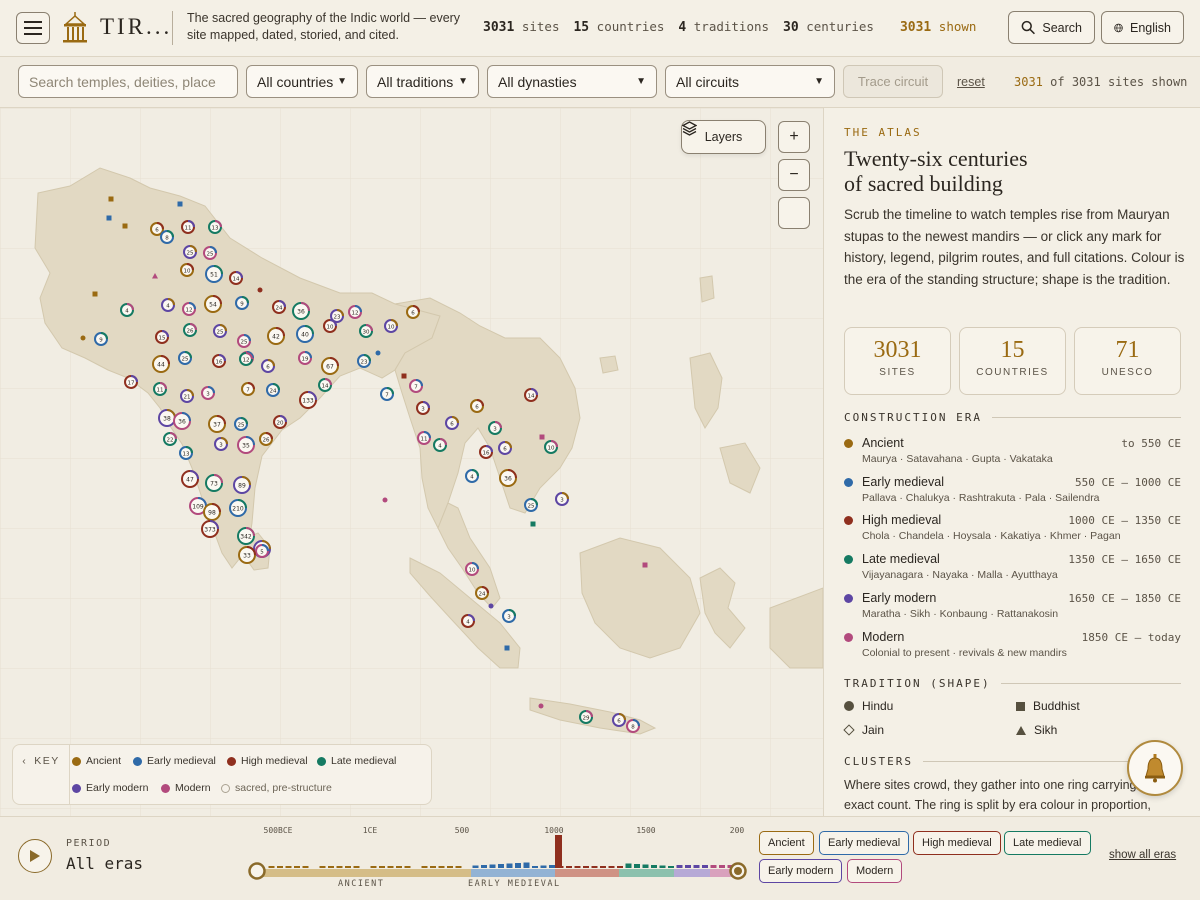 This screenshot has width=1200, height=900. Describe the element at coordinates (305, 358) in the screenshot. I see `cluster-marker: 19` at that location.